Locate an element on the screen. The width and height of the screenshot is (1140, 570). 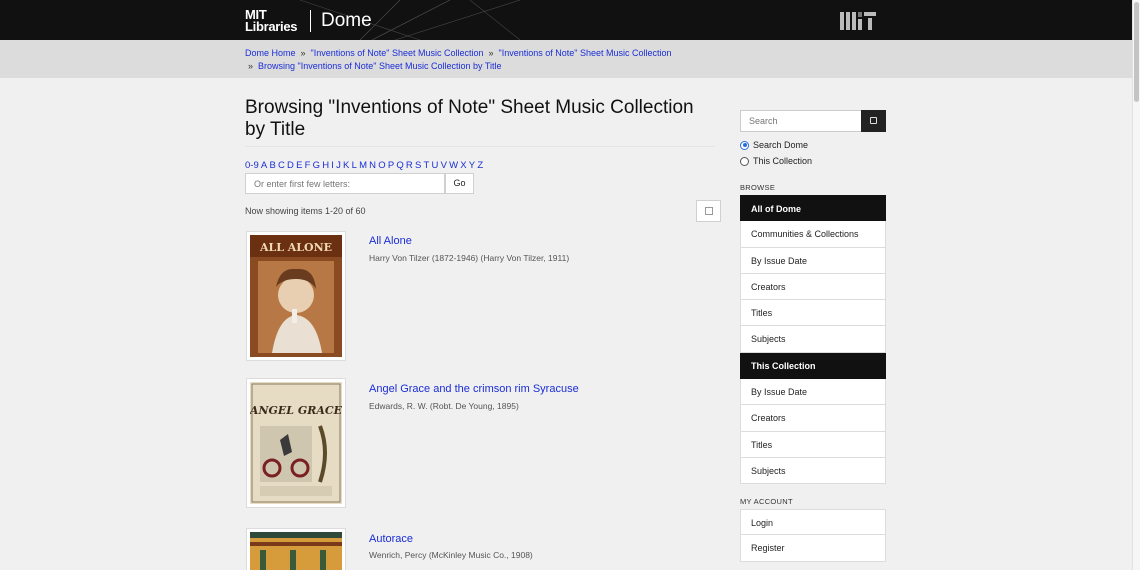
alpha-link-o: O is located at coordinates (381, 165).